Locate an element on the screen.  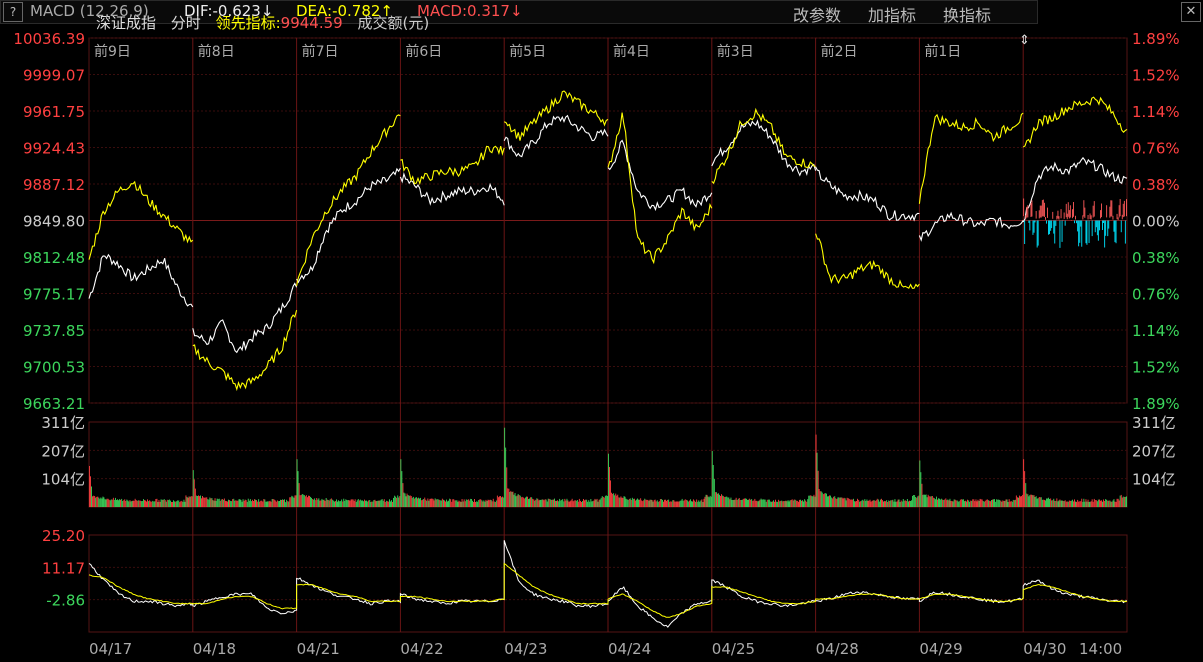
add-indicator-button: 加指标 is located at coordinates (892, 14).